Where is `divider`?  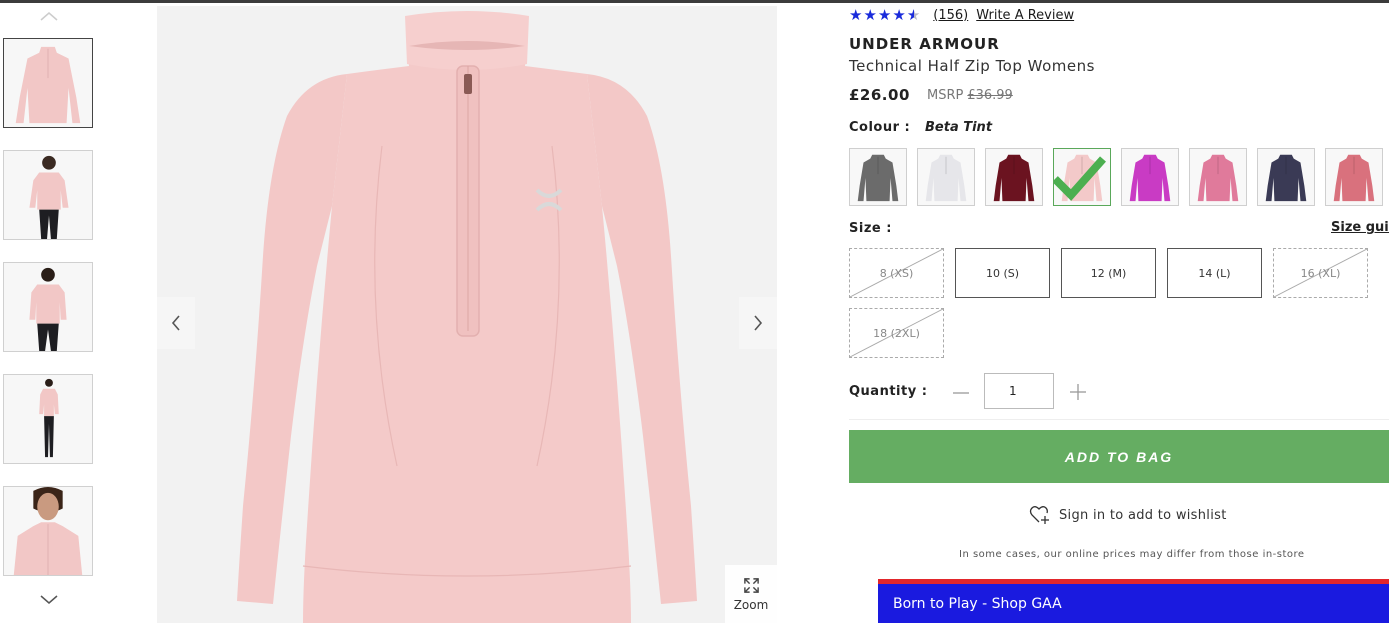
divider is located at coordinates (1119, 419).